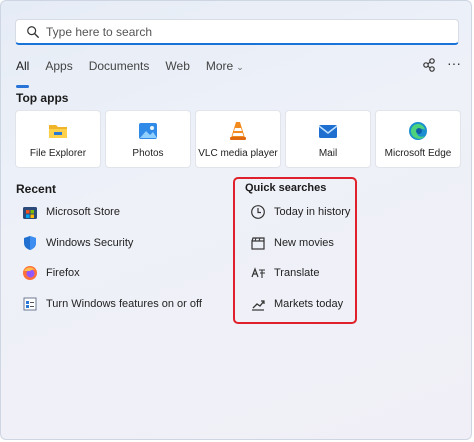  What do you see at coordinates (148, 153) in the screenshot?
I see `app-label: Photos` at bounding box center [148, 153].